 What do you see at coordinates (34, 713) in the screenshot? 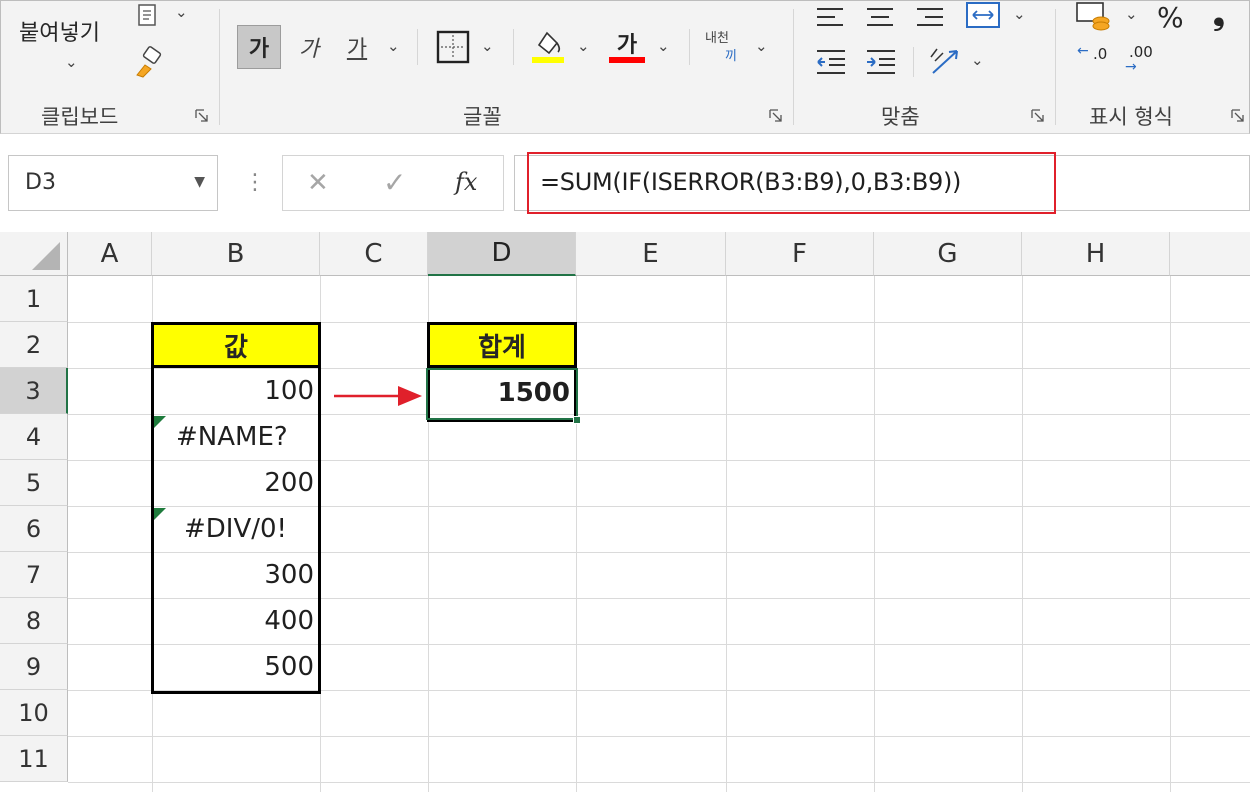
I see `row-header-10: 10` at bounding box center [34, 713].